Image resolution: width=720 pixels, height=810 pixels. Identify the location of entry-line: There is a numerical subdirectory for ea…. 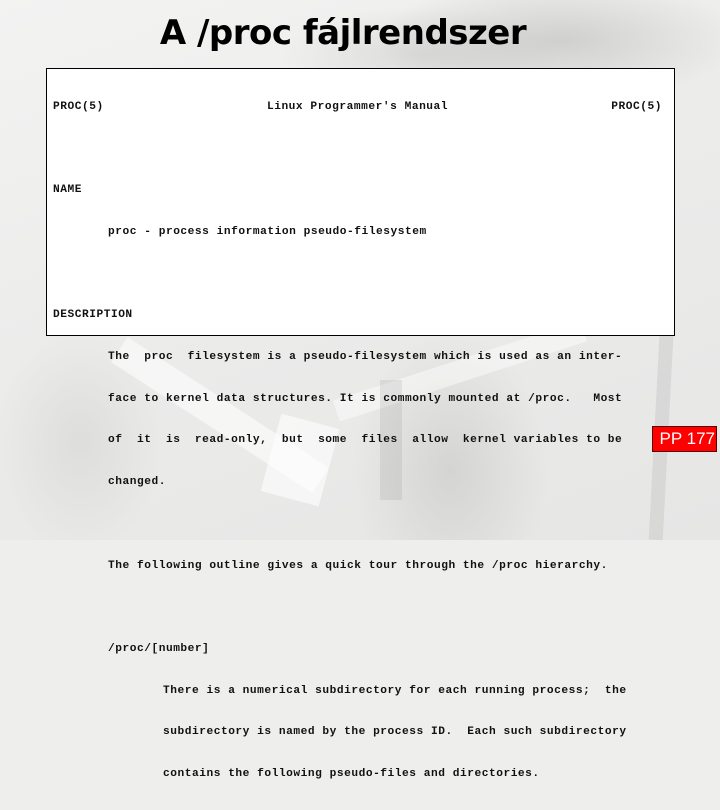
(395, 690).